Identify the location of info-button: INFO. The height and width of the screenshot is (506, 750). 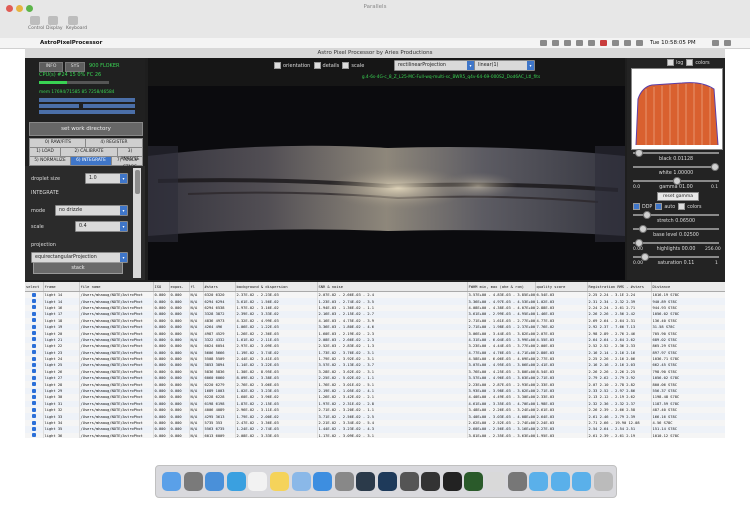
(51, 67).